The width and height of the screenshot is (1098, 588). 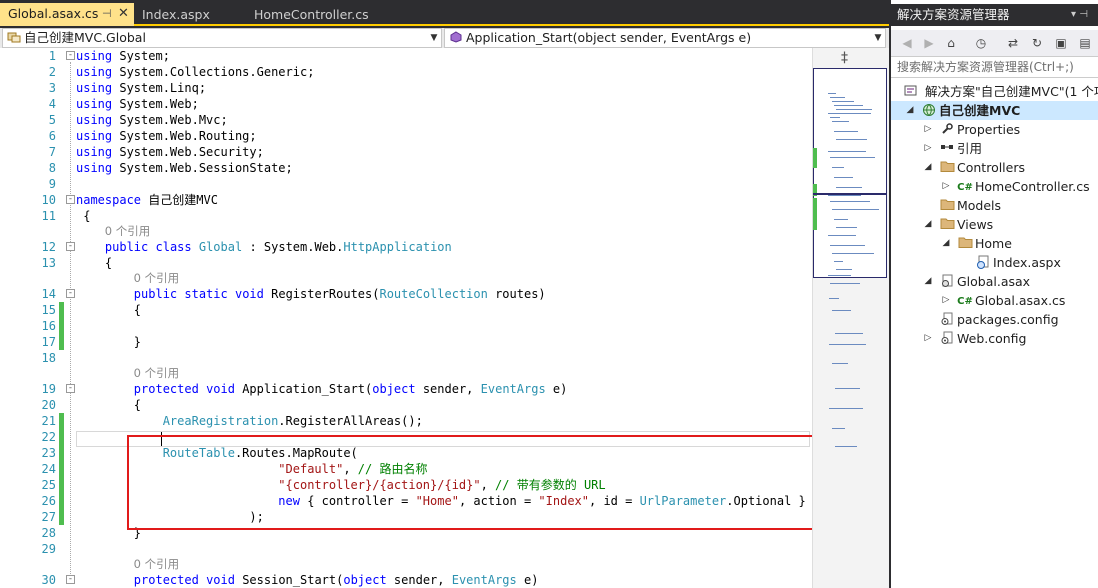 I want to click on pin-panel-icon: ▾ ⊣, so click(x=1079, y=15).